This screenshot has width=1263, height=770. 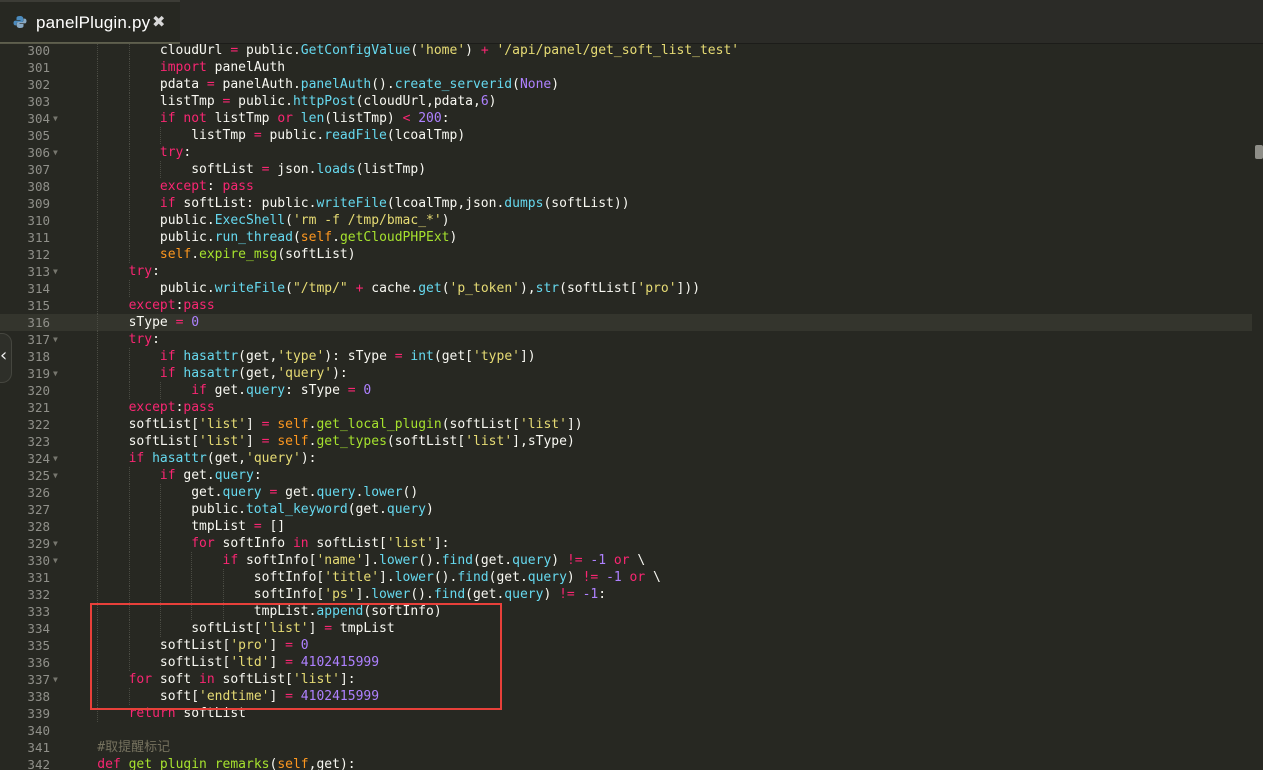 I want to click on code-line: 328 tmpList = [], so click(x=626, y=526).